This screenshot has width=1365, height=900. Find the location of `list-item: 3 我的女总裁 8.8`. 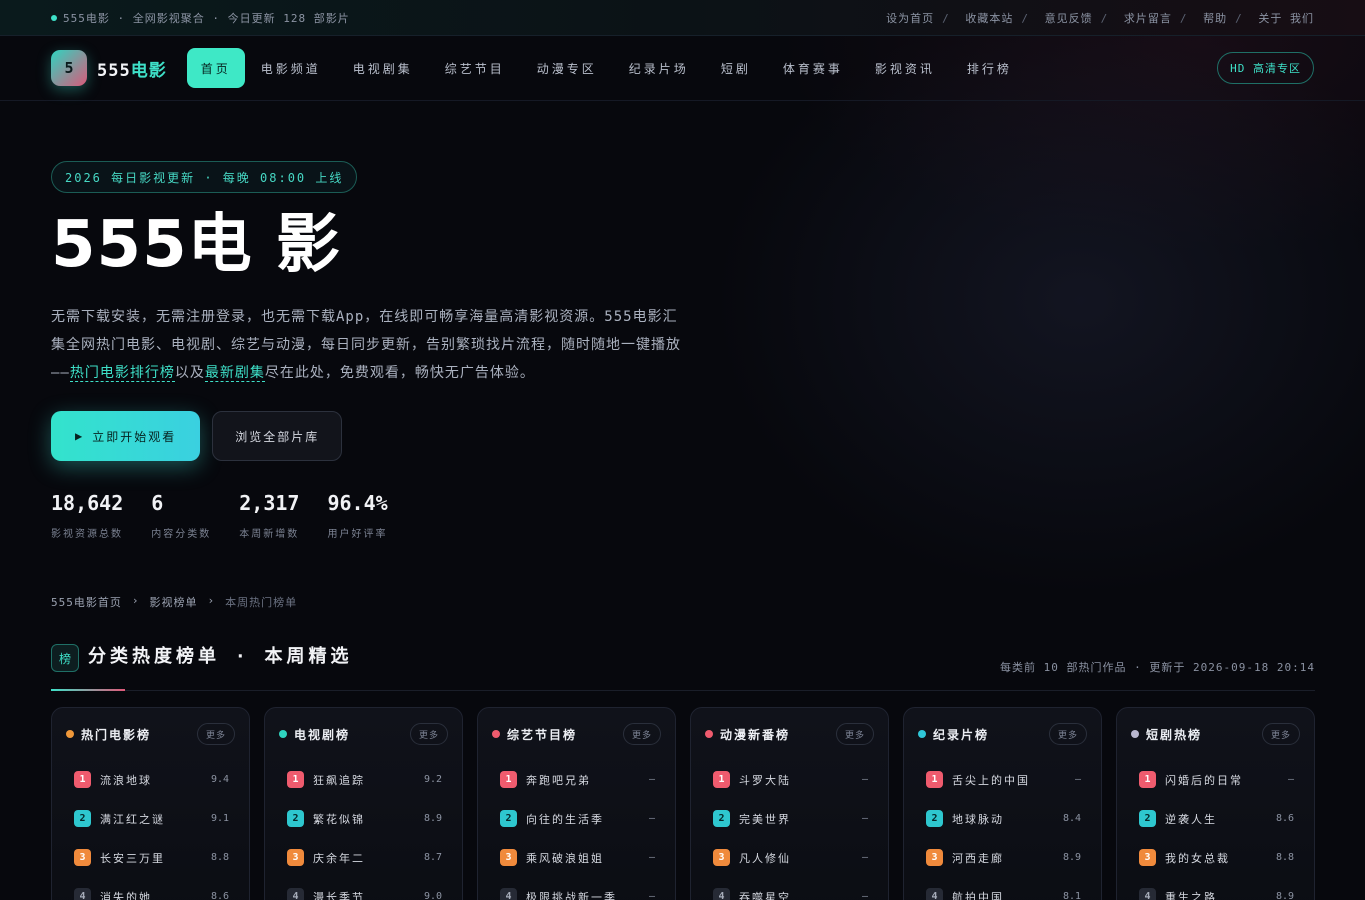

list-item: 3 我的女总裁 8.8 is located at coordinates (1215, 857).